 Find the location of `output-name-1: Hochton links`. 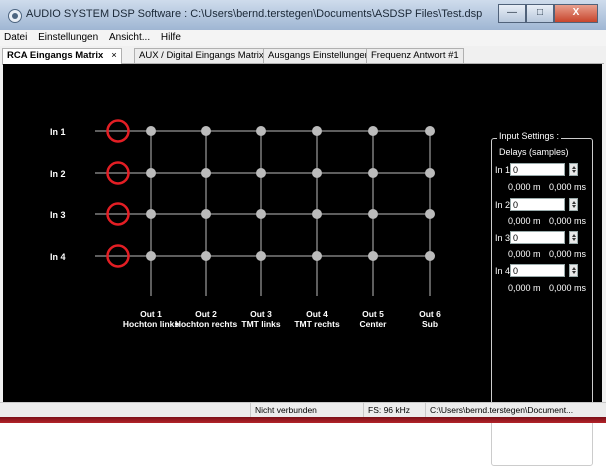

output-name-1: Hochton links is located at coordinates (151, 324).